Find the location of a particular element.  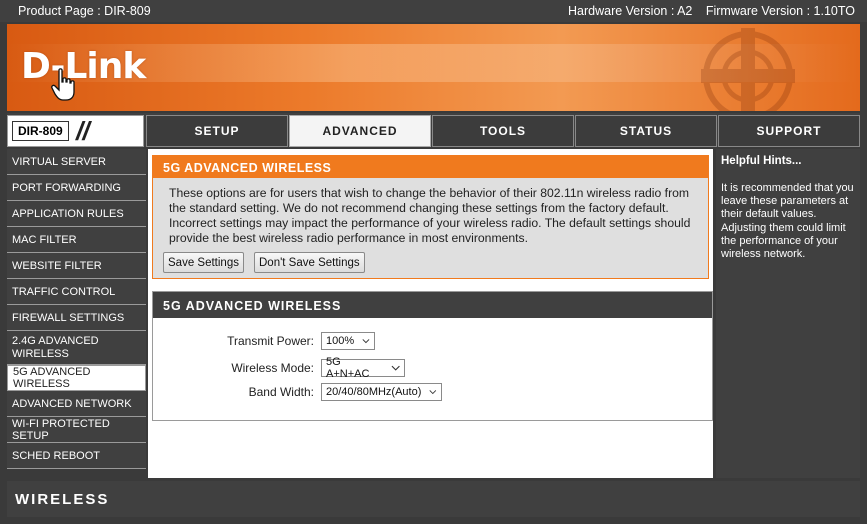

tab-tools: TOOLS is located at coordinates (503, 131).